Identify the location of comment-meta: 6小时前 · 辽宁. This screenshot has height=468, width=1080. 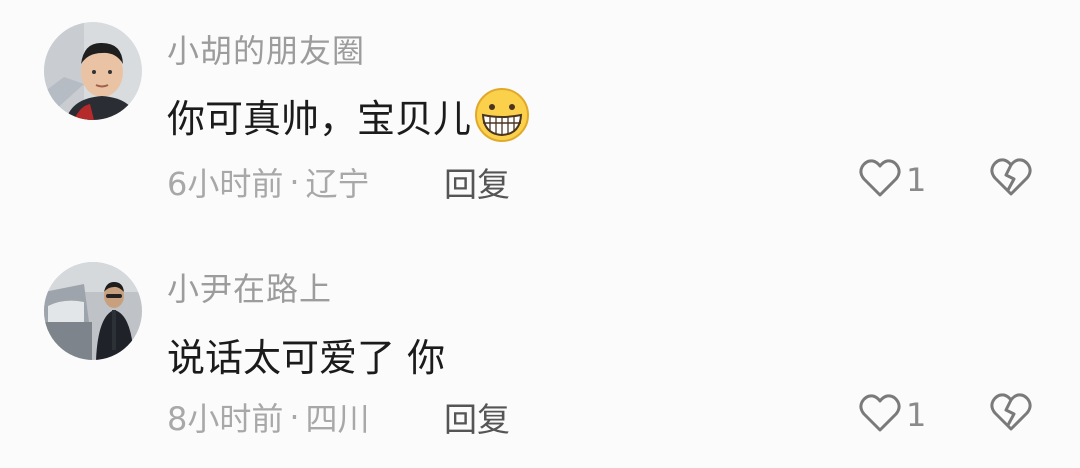
(268, 182).